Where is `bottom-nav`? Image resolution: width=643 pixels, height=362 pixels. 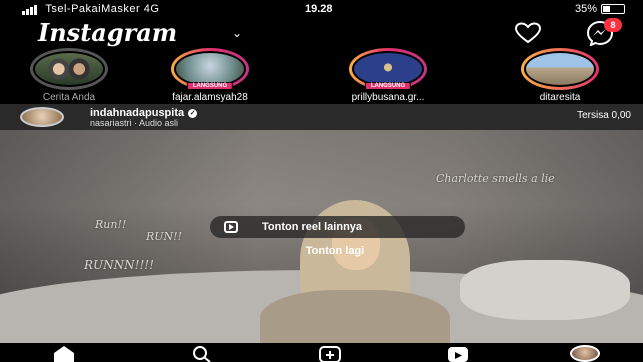
bottom-nav is located at coordinates (321, 352).